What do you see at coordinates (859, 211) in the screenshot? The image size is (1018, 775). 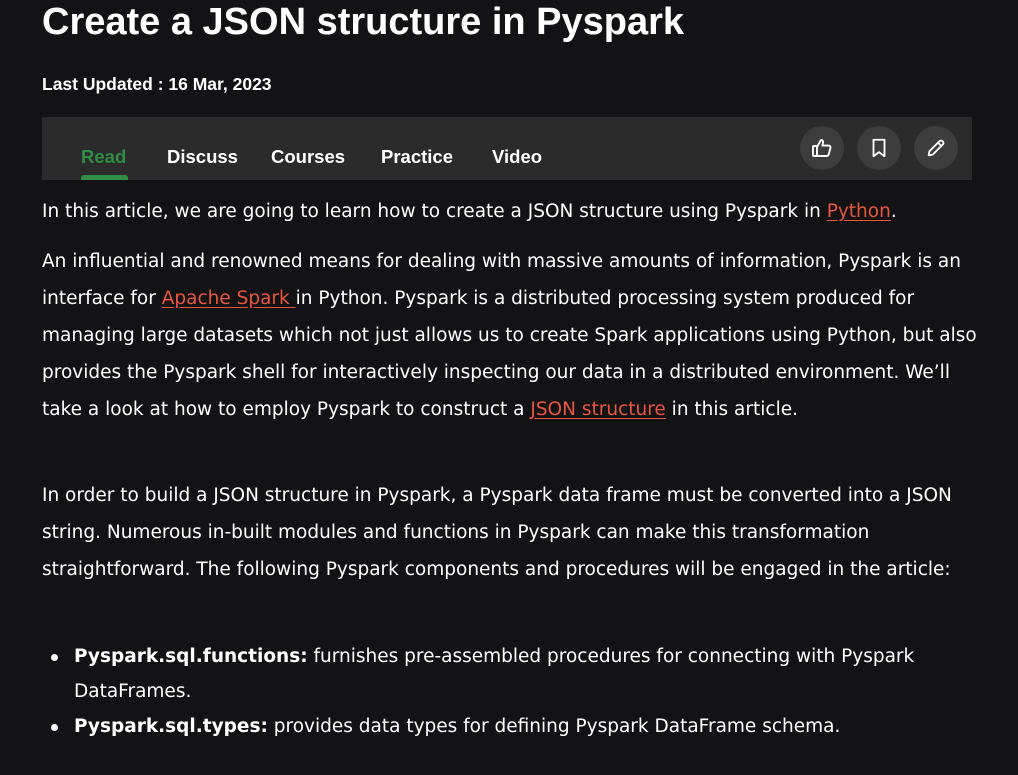 I see `python-link: Python` at bounding box center [859, 211].